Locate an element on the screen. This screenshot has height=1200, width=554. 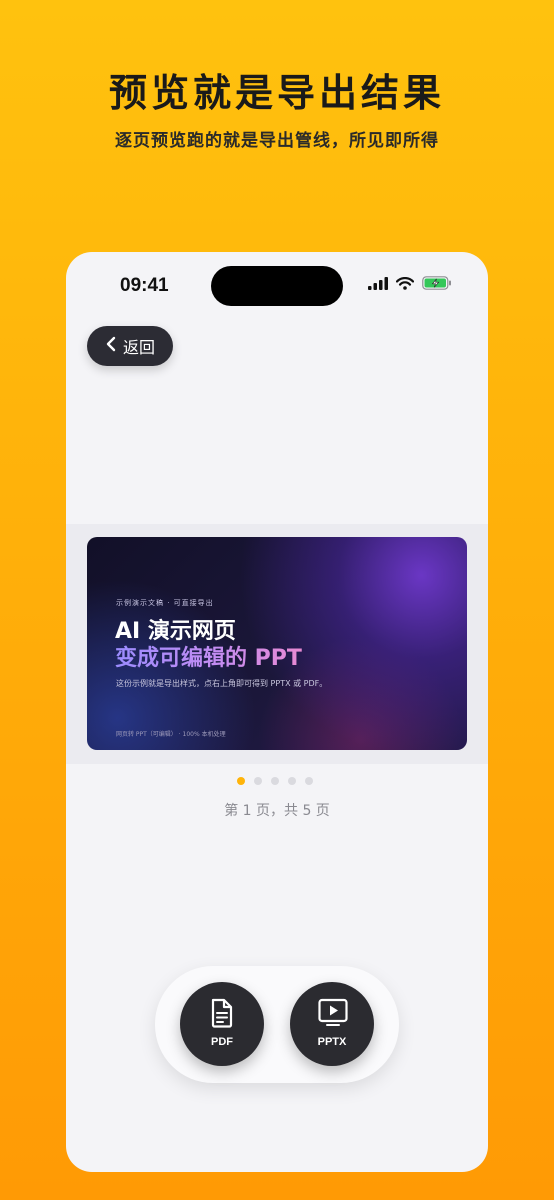
signal-icon is located at coordinates (378, 285).